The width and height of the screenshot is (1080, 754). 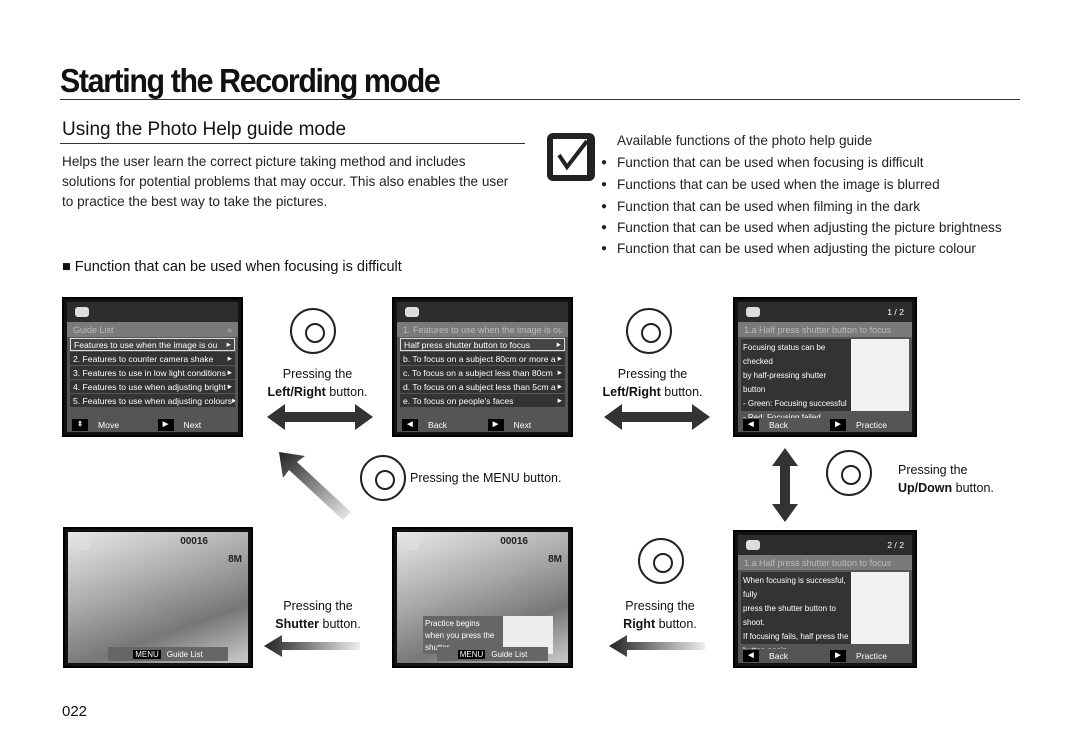 I want to click on note-icon, so click(x=571, y=157).